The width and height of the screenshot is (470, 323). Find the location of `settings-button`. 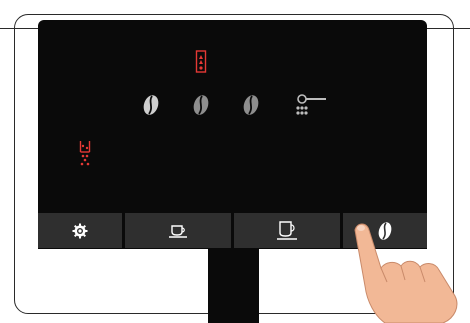

settings-button is located at coordinates (80, 230).